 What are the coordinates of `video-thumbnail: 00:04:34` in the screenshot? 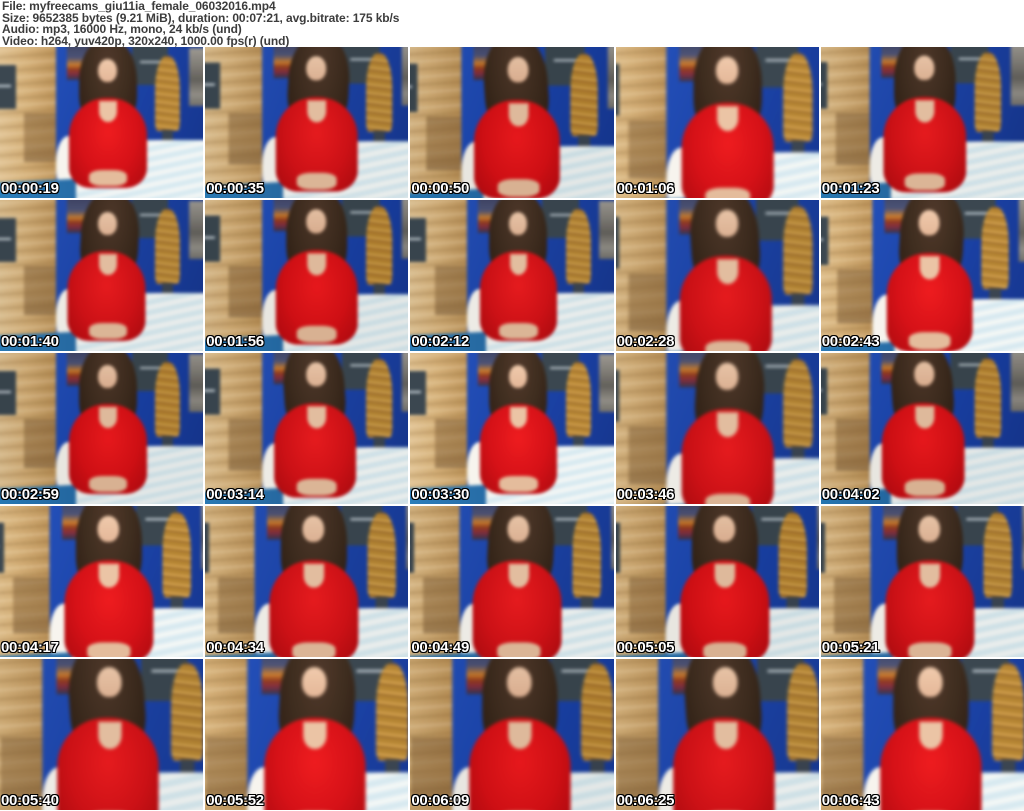 It's located at (307, 581).